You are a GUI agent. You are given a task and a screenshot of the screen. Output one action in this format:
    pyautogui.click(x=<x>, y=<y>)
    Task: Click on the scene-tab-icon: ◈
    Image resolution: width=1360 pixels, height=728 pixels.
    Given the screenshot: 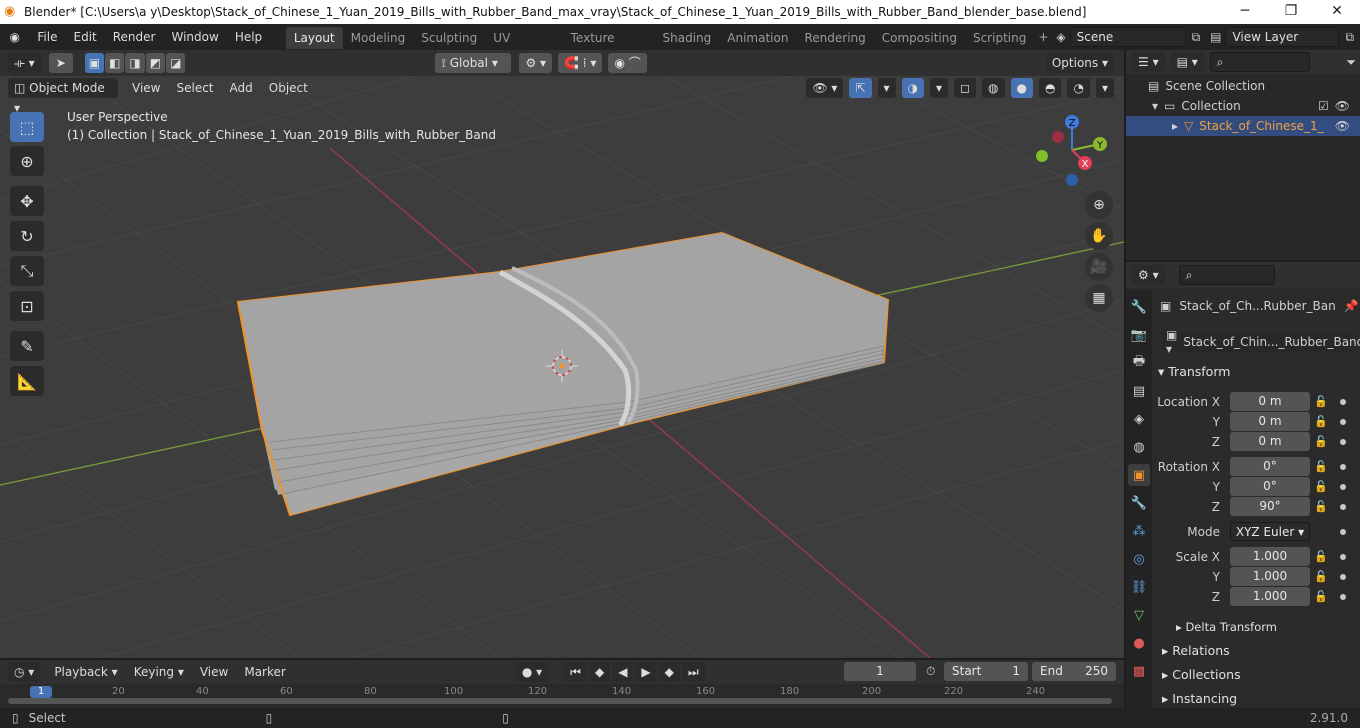 What is the action you would take?
    pyautogui.click(x=1139, y=419)
    